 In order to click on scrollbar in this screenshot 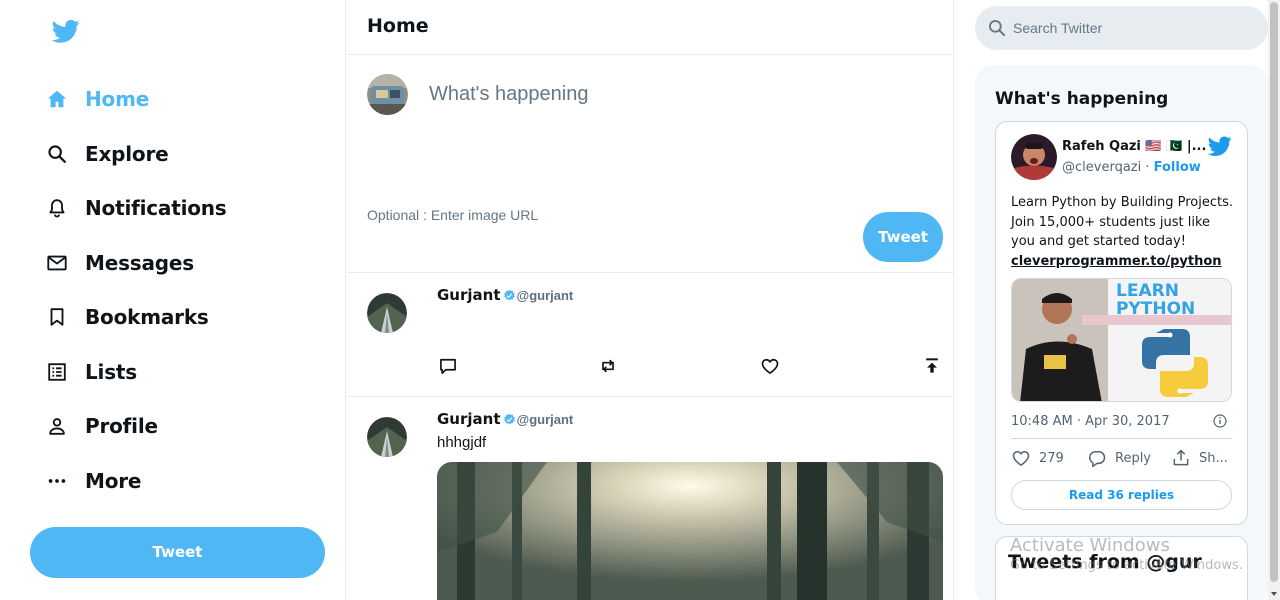, I will do `click(1274, 300)`.